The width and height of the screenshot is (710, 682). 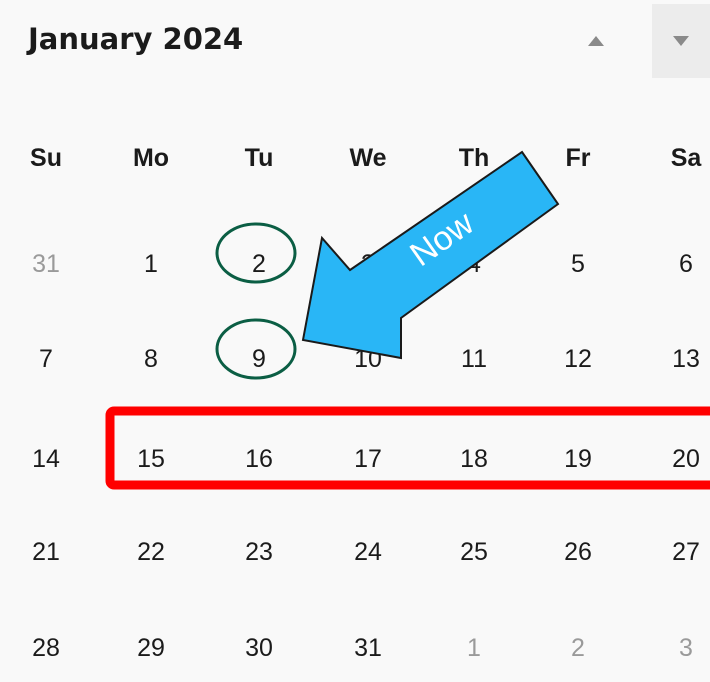 What do you see at coordinates (259, 359) in the screenshot?
I see `calendar-day: 9` at bounding box center [259, 359].